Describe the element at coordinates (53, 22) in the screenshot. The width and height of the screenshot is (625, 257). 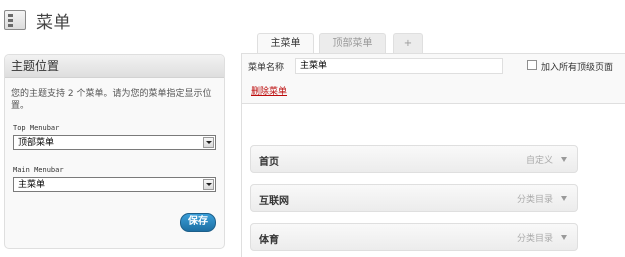
I see `page-title: 菜单` at that location.